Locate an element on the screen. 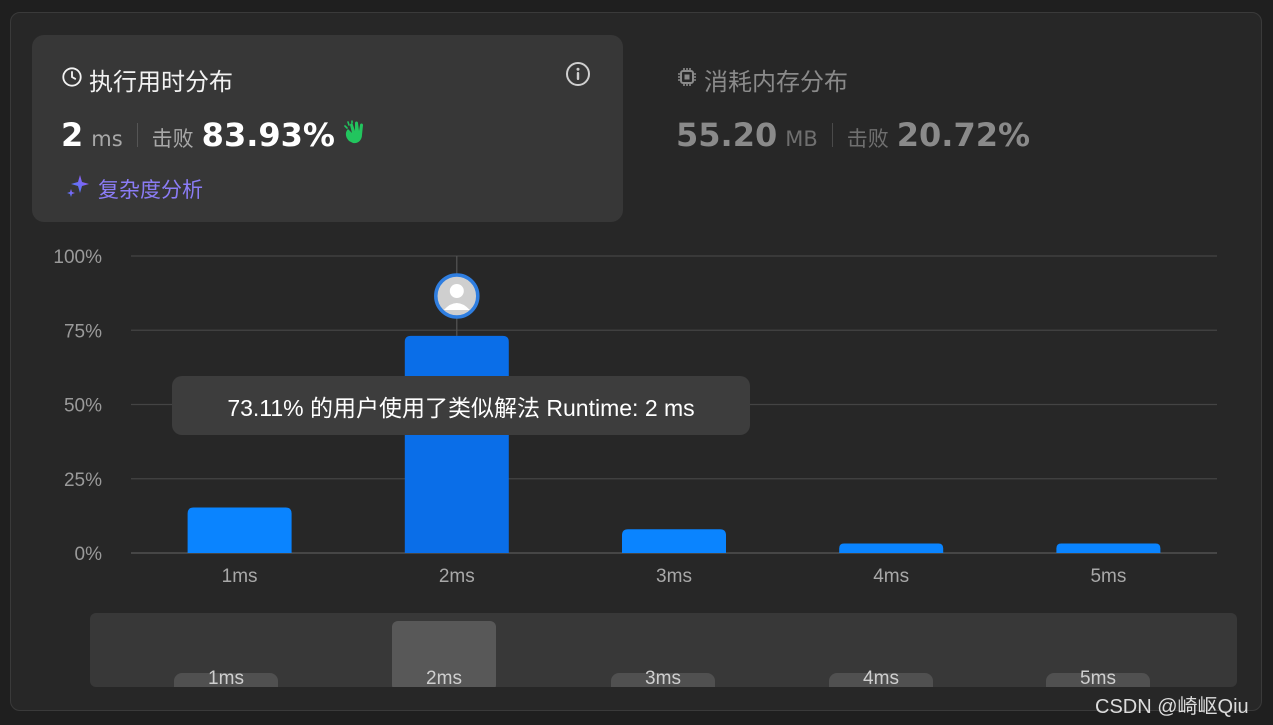 The height and width of the screenshot is (725, 1273). brush-label: 2ms is located at coordinates (444, 677).